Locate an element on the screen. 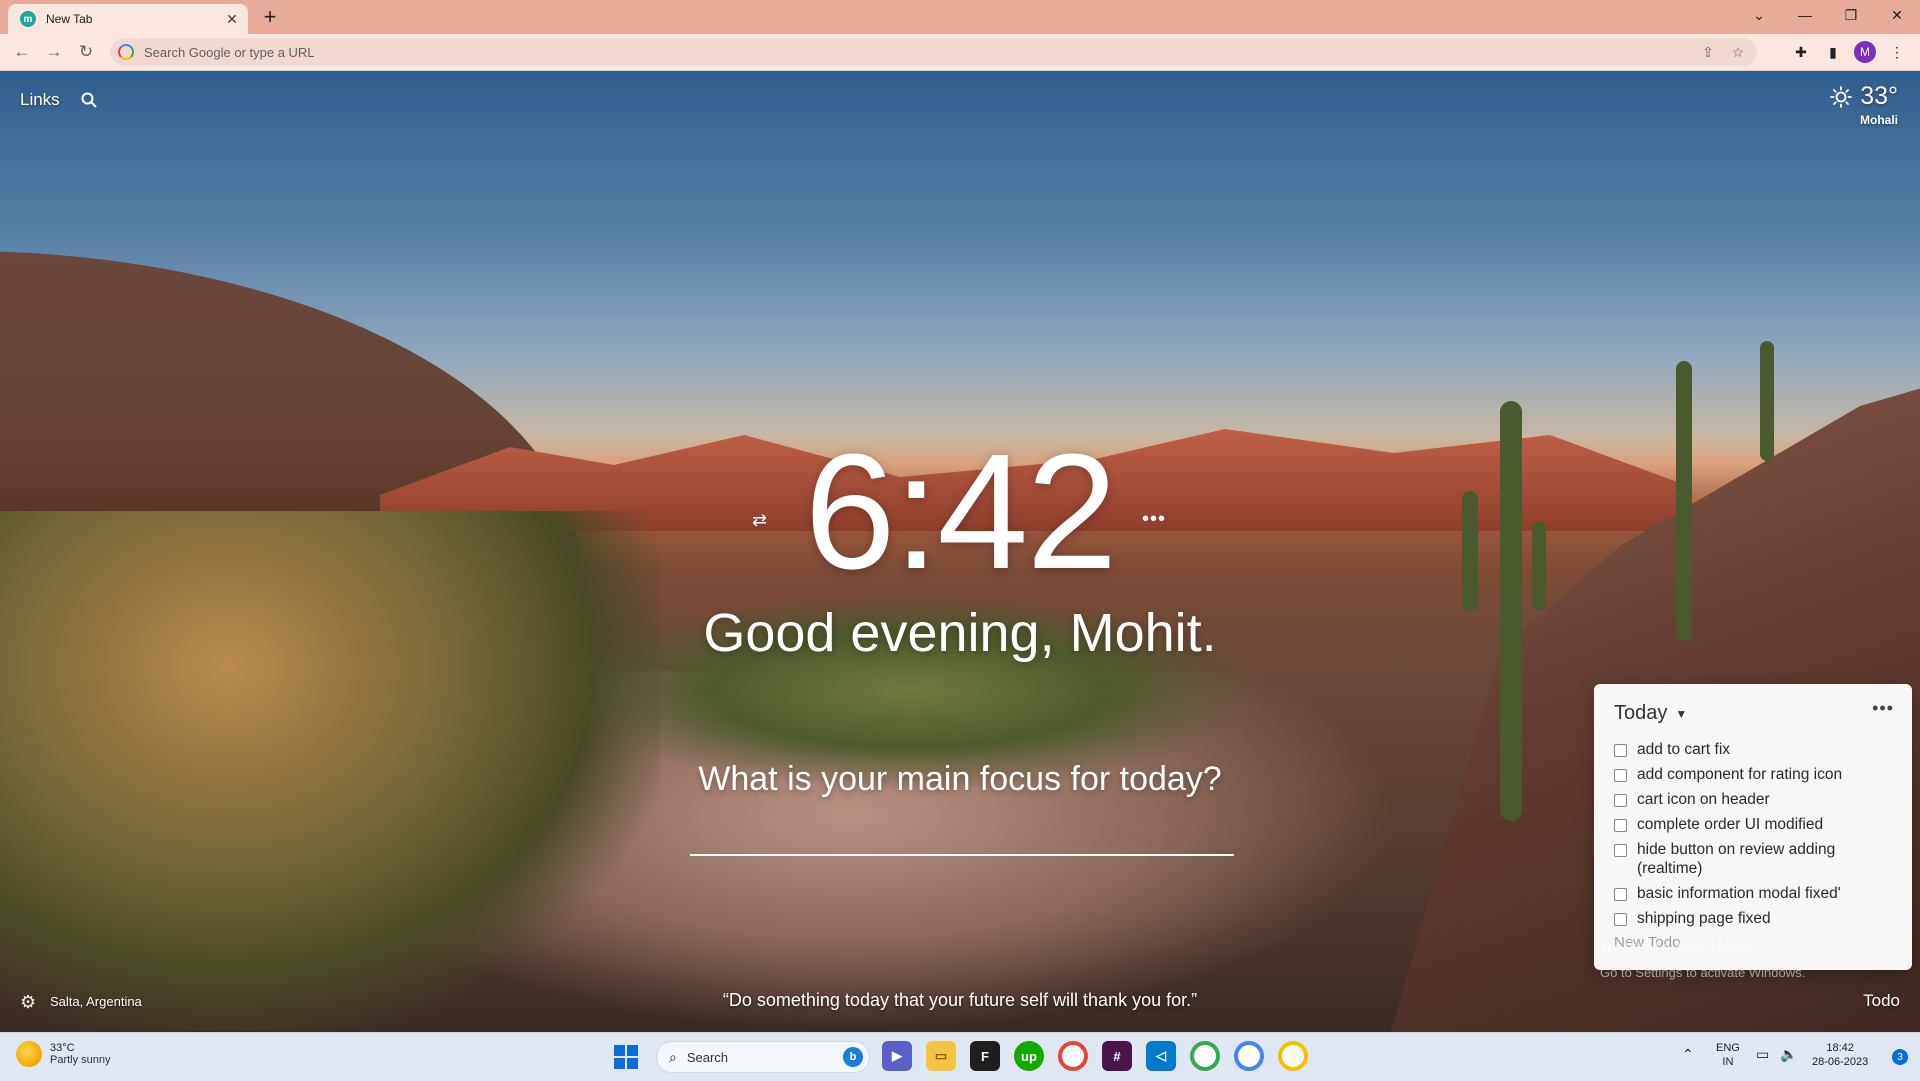  taskbar-weather-desc: Partly sunny is located at coordinates (80, 1060).